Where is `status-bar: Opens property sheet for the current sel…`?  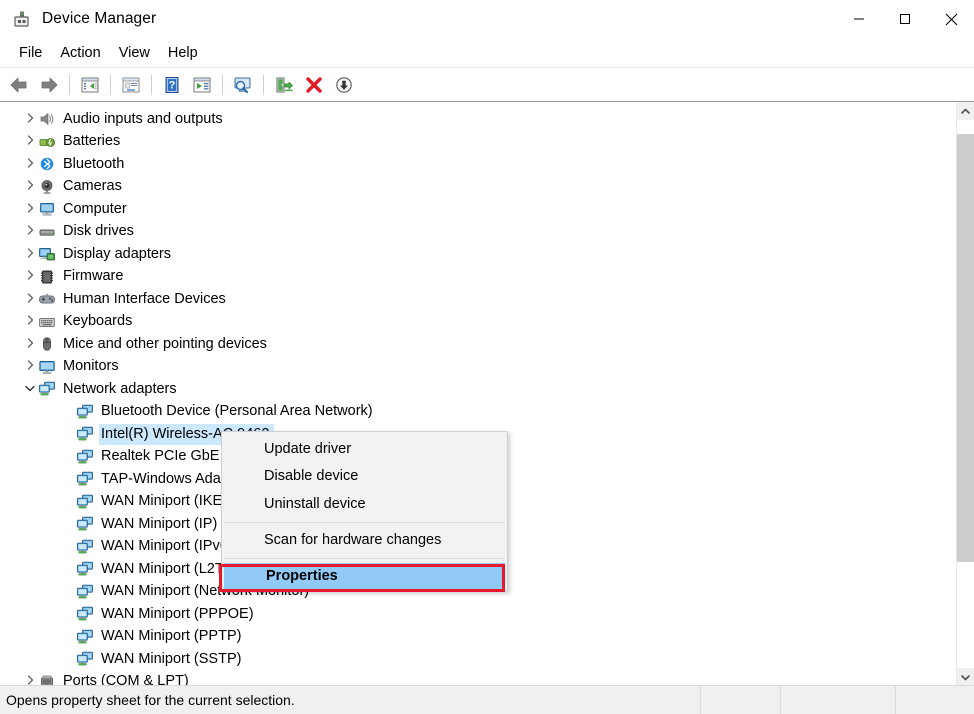
status-bar: Opens property sheet for the current sel… is located at coordinates (487, 699).